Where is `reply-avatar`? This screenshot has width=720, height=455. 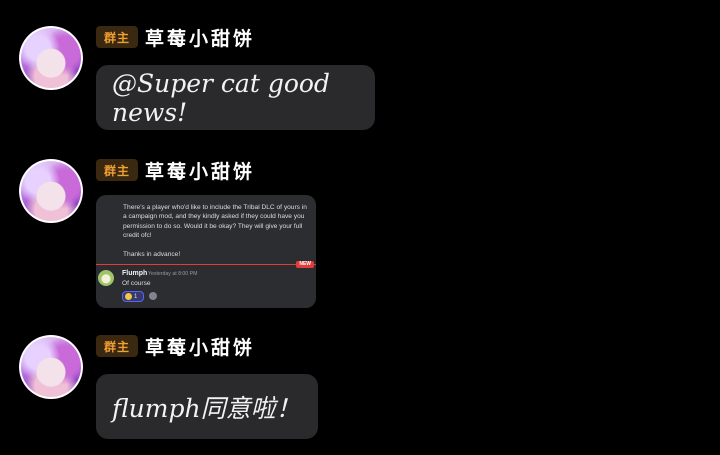
reply-avatar is located at coordinates (106, 278).